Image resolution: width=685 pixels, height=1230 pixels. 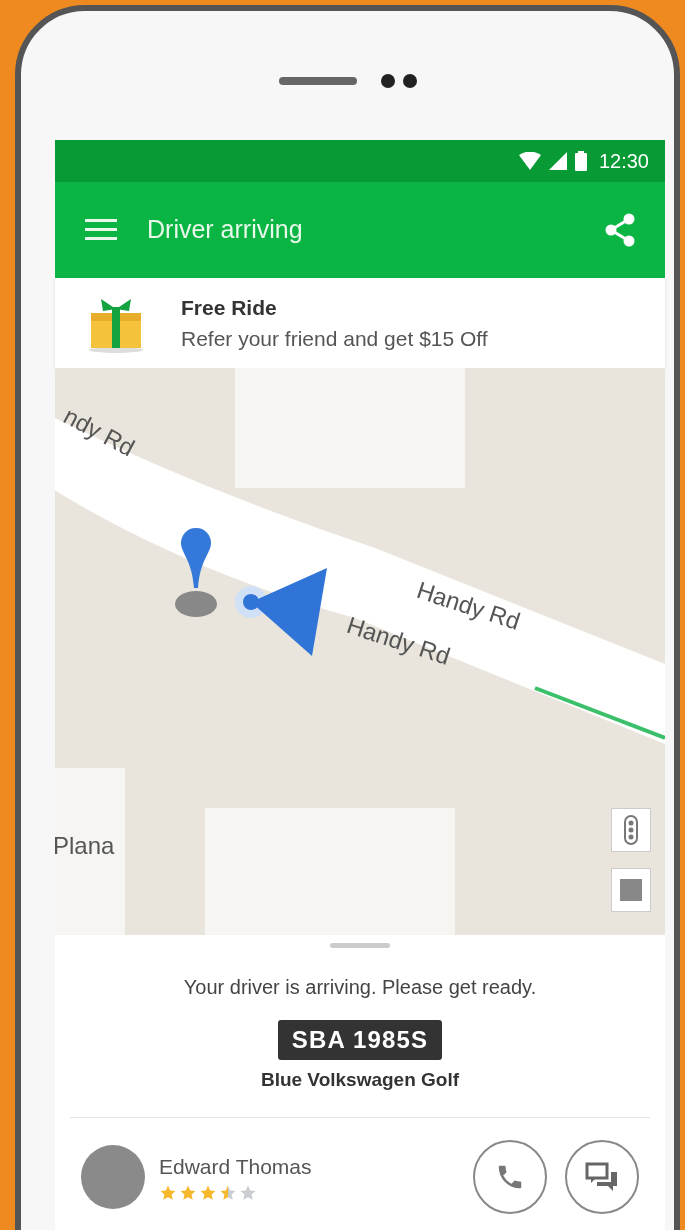 I want to click on signal-icon, so click(x=557, y=161).